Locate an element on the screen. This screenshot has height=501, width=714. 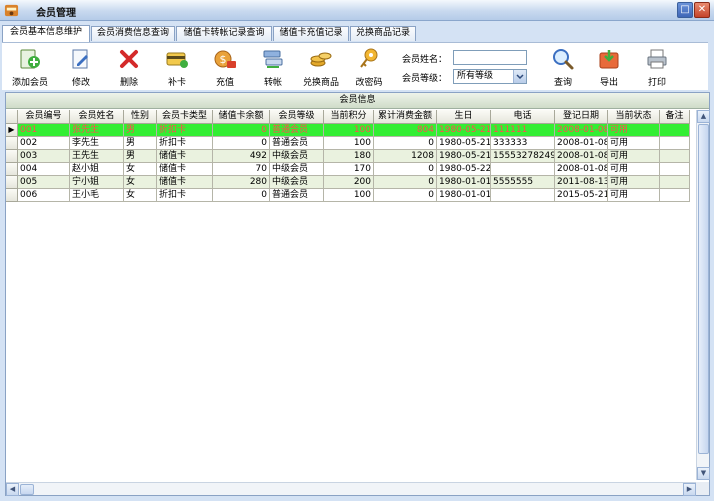
tab-recharge-records: 储值卡充值记录 is located at coordinates (311, 33).